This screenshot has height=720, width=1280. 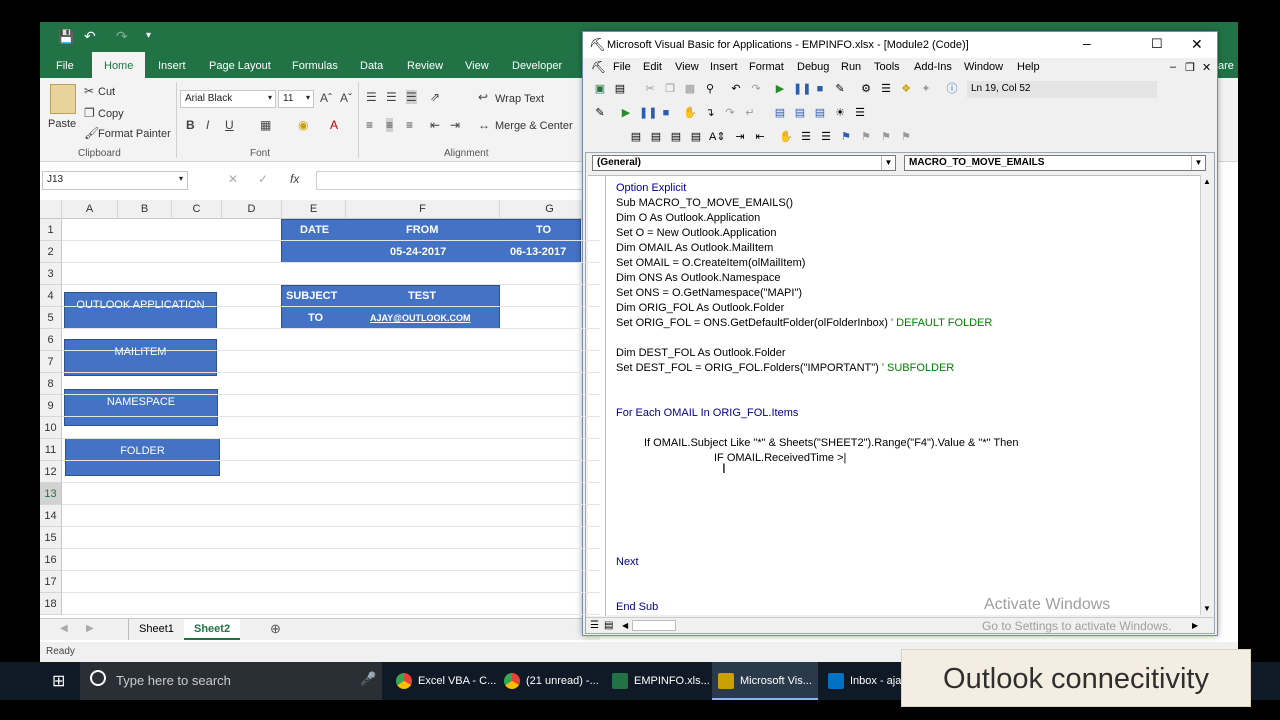 What do you see at coordinates (51, 318) in the screenshot?
I see `row-header: 5` at bounding box center [51, 318].